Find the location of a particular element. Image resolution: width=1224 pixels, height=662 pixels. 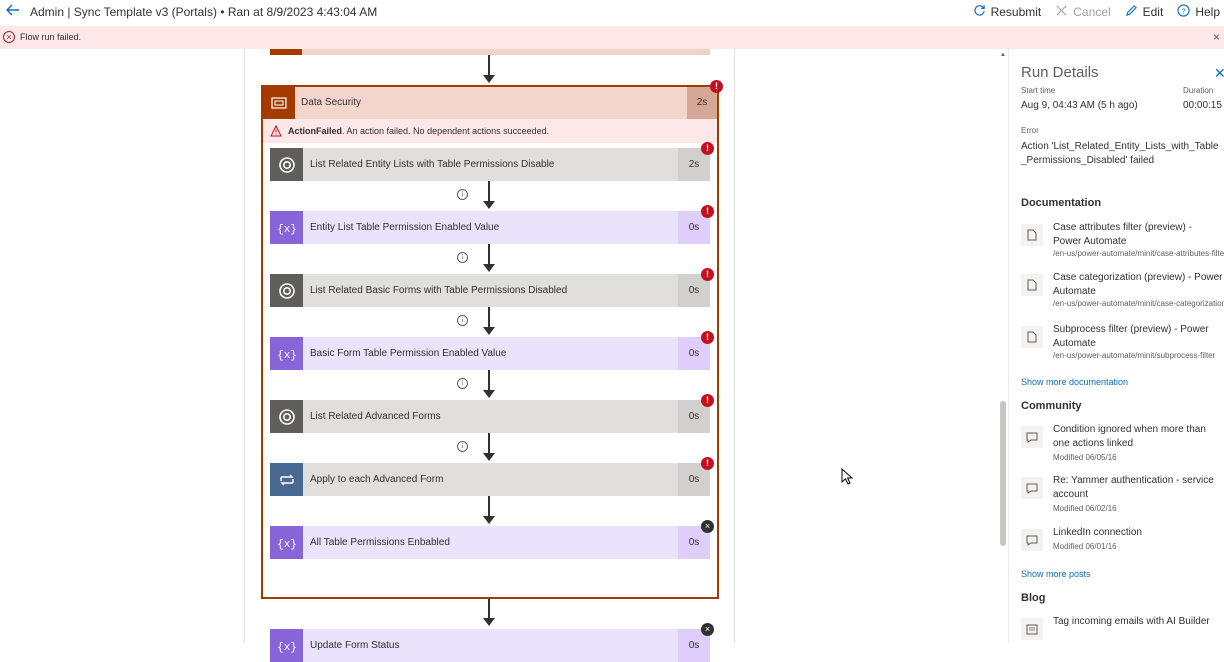

scope-failed-badge: ! is located at coordinates (716, 86).